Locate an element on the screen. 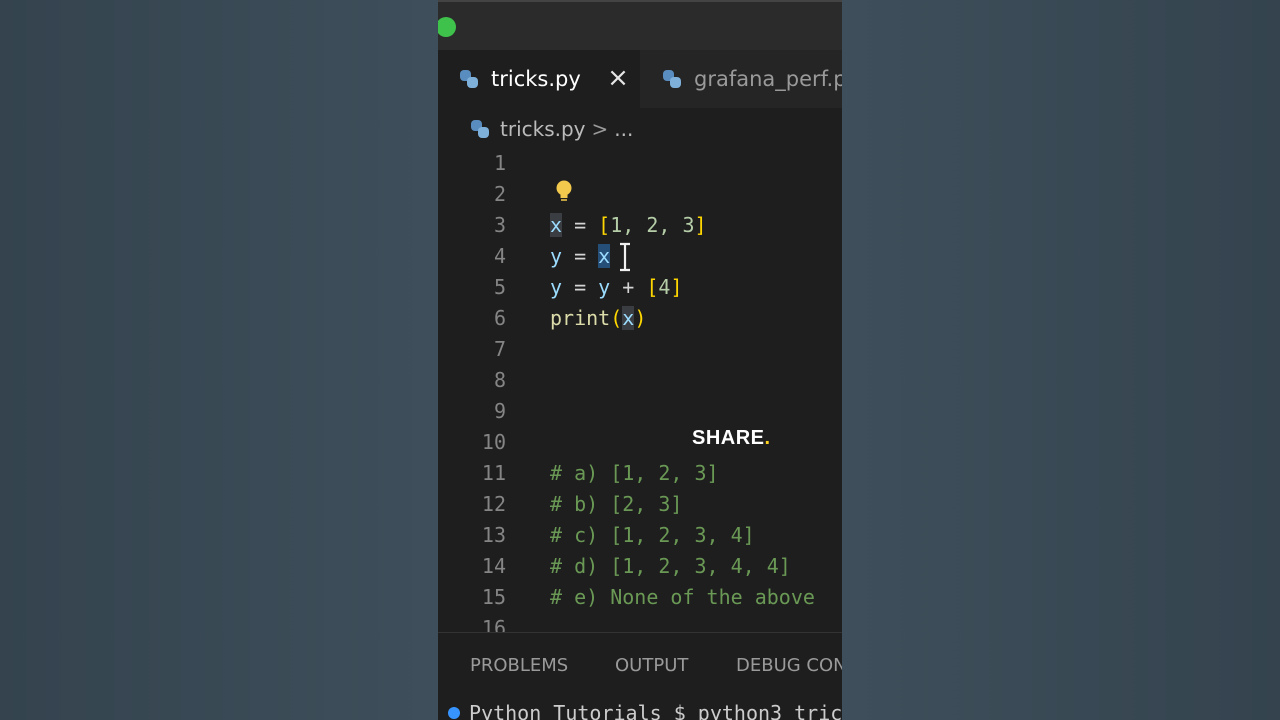 The image size is (1280, 720). line-number: 3 is located at coordinates (499, 225).